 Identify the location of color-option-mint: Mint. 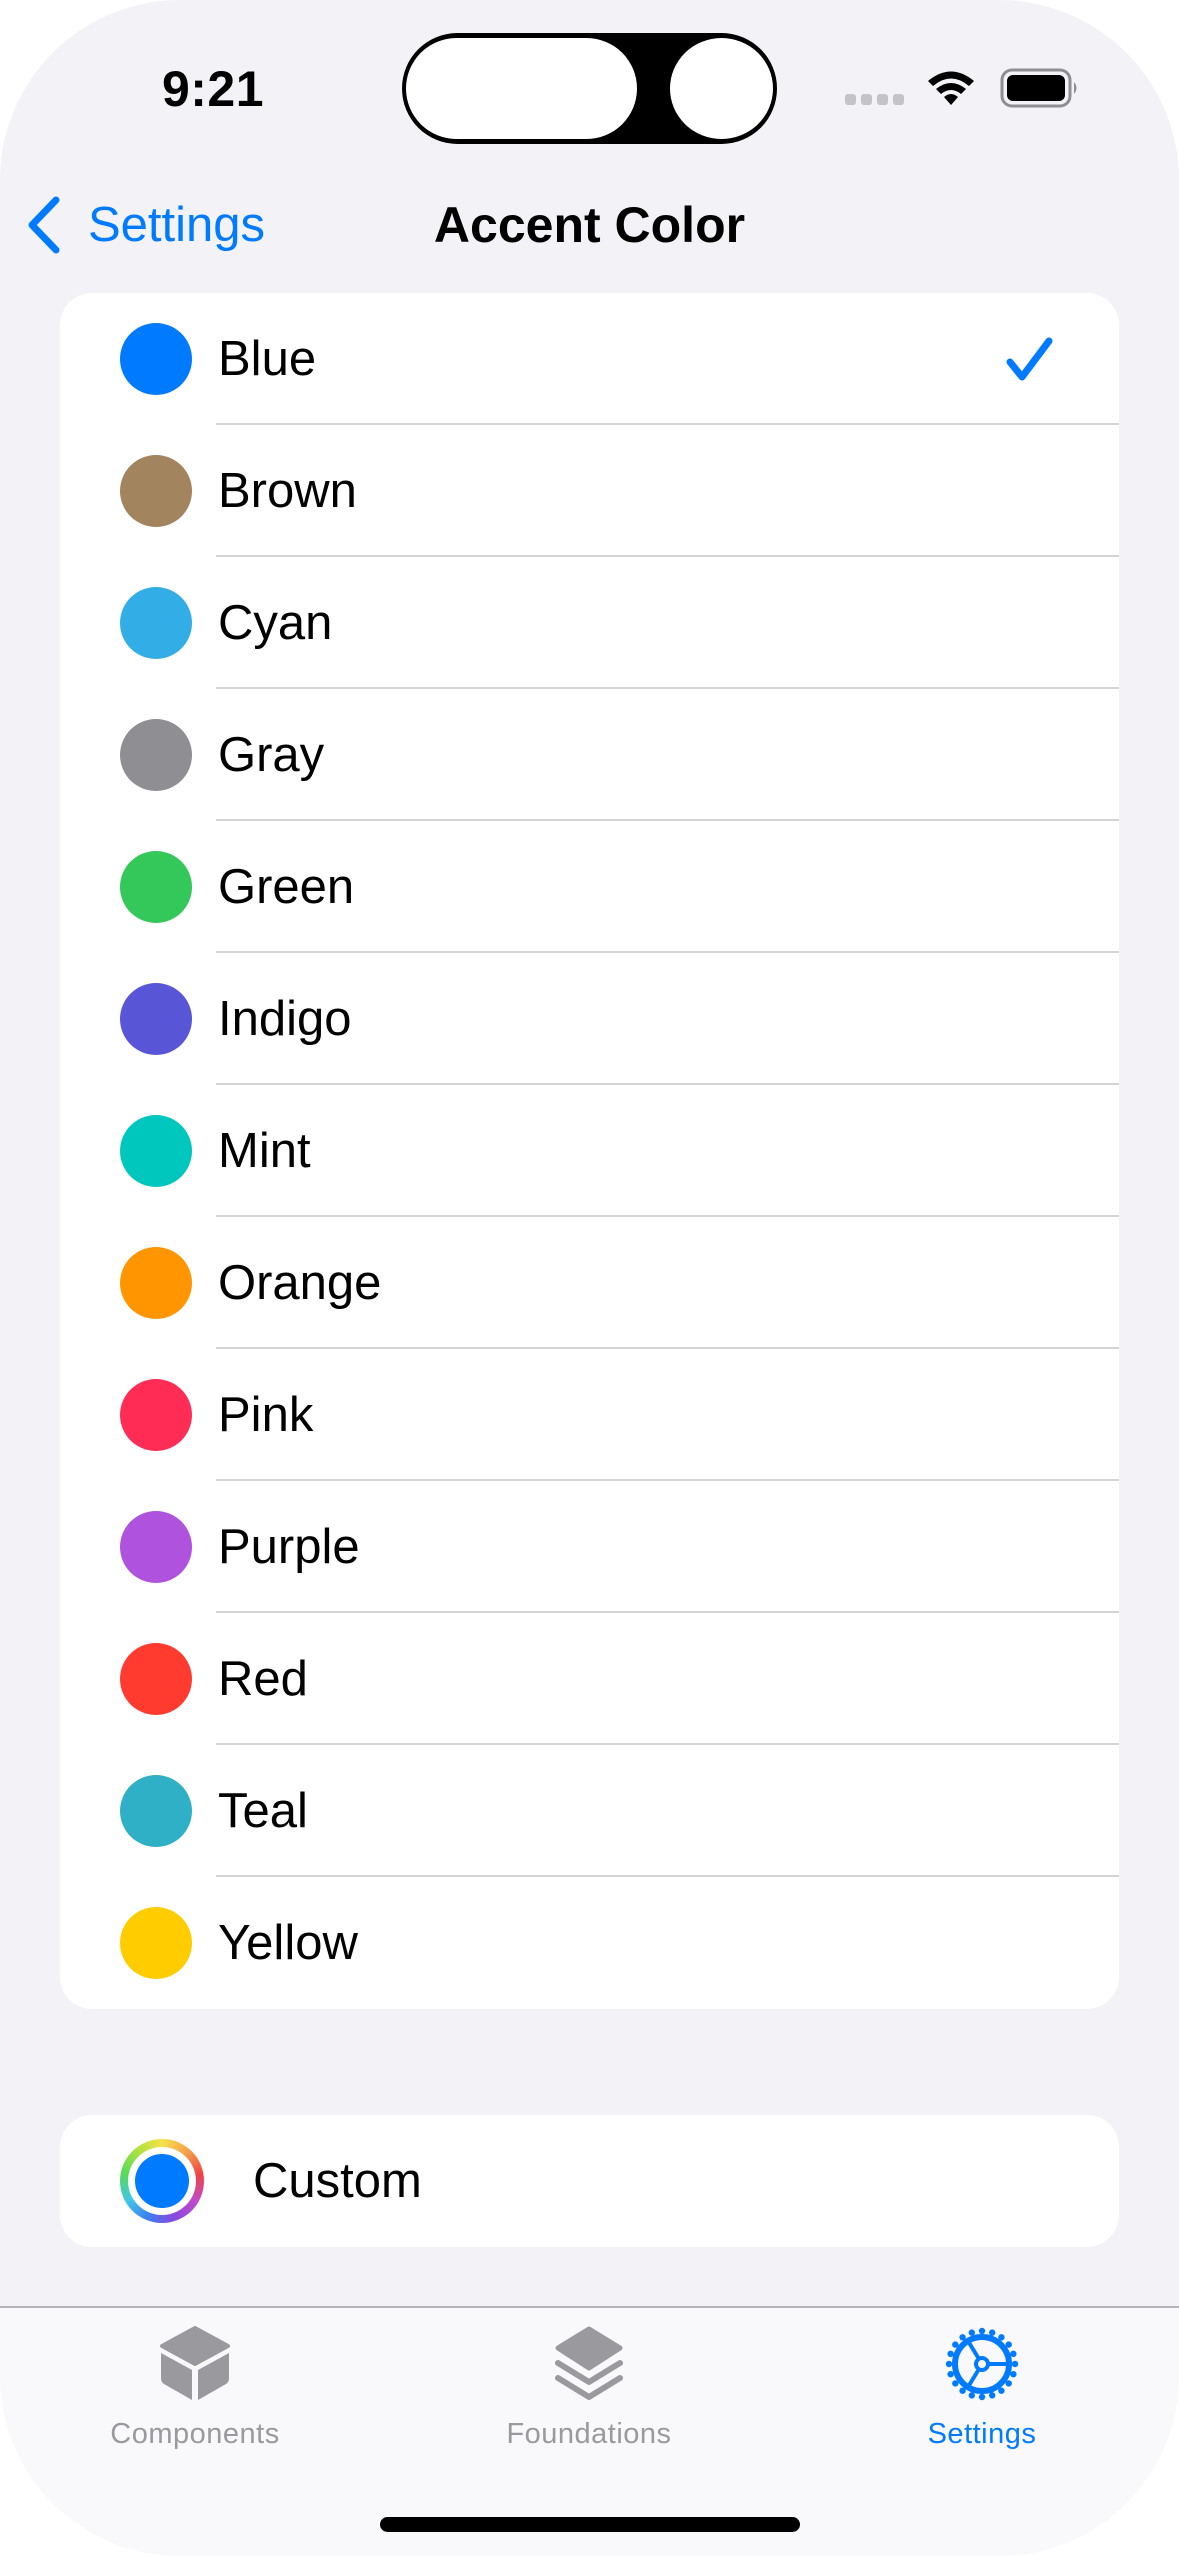
(589, 1151).